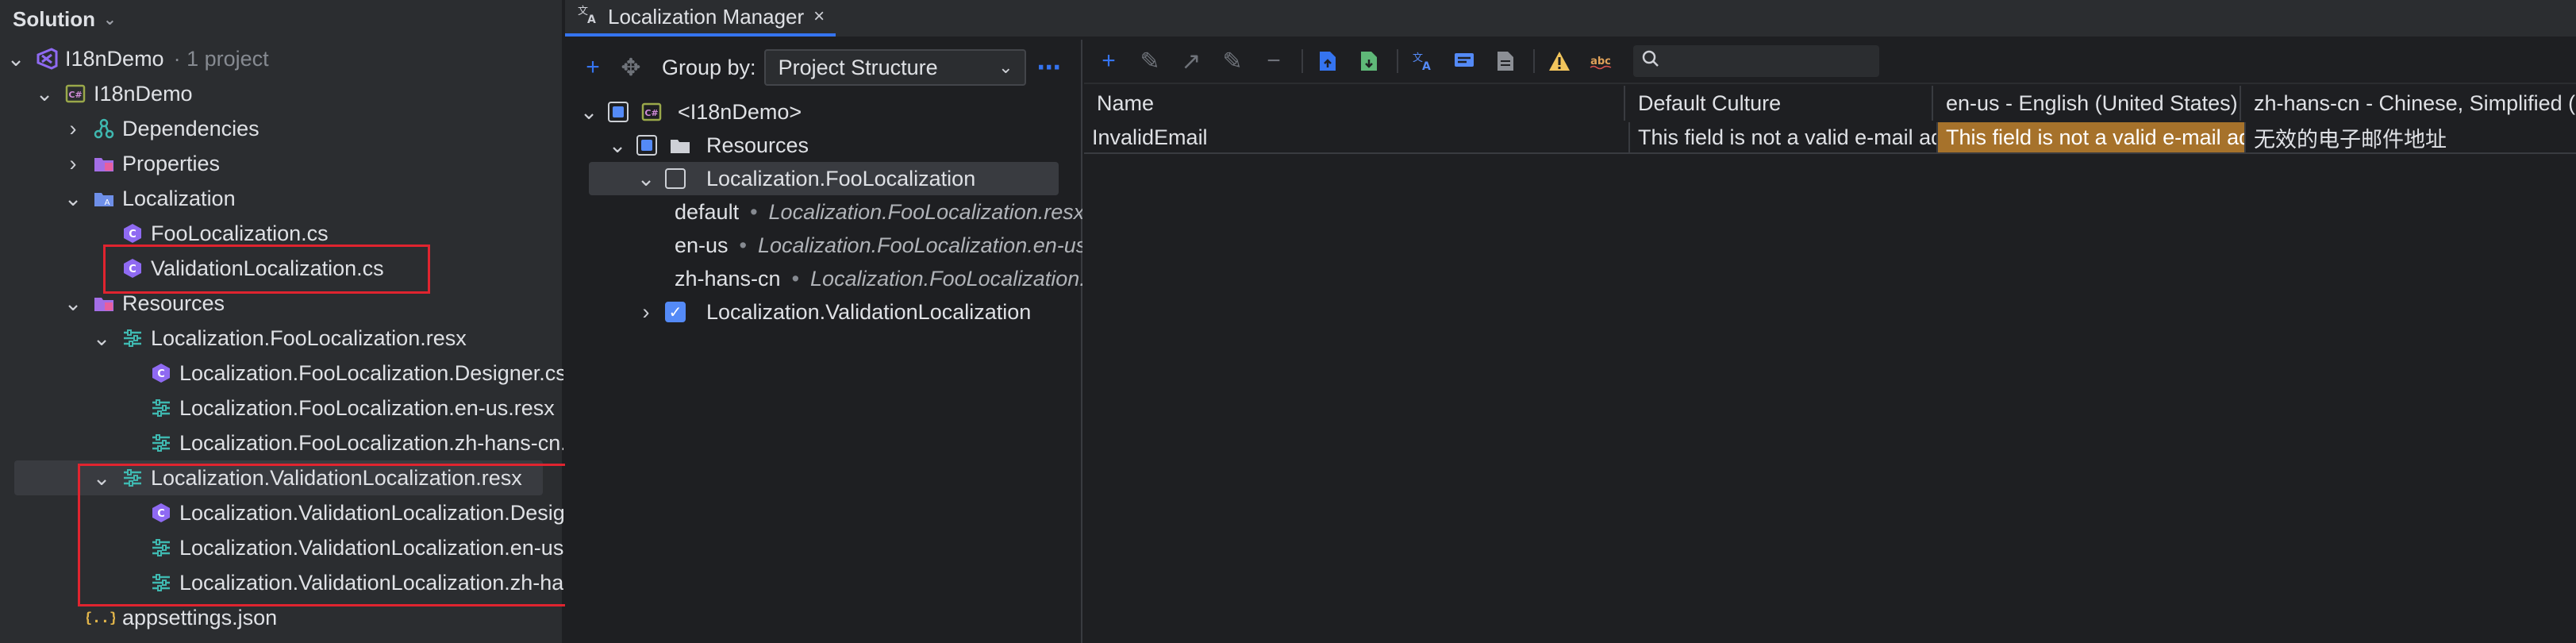 Image resolution: width=2576 pixels, height=643 pixels. Describe the element at coordinates (757, 145) in the screenshot. I see `tree-node-label: Resources` at that location.